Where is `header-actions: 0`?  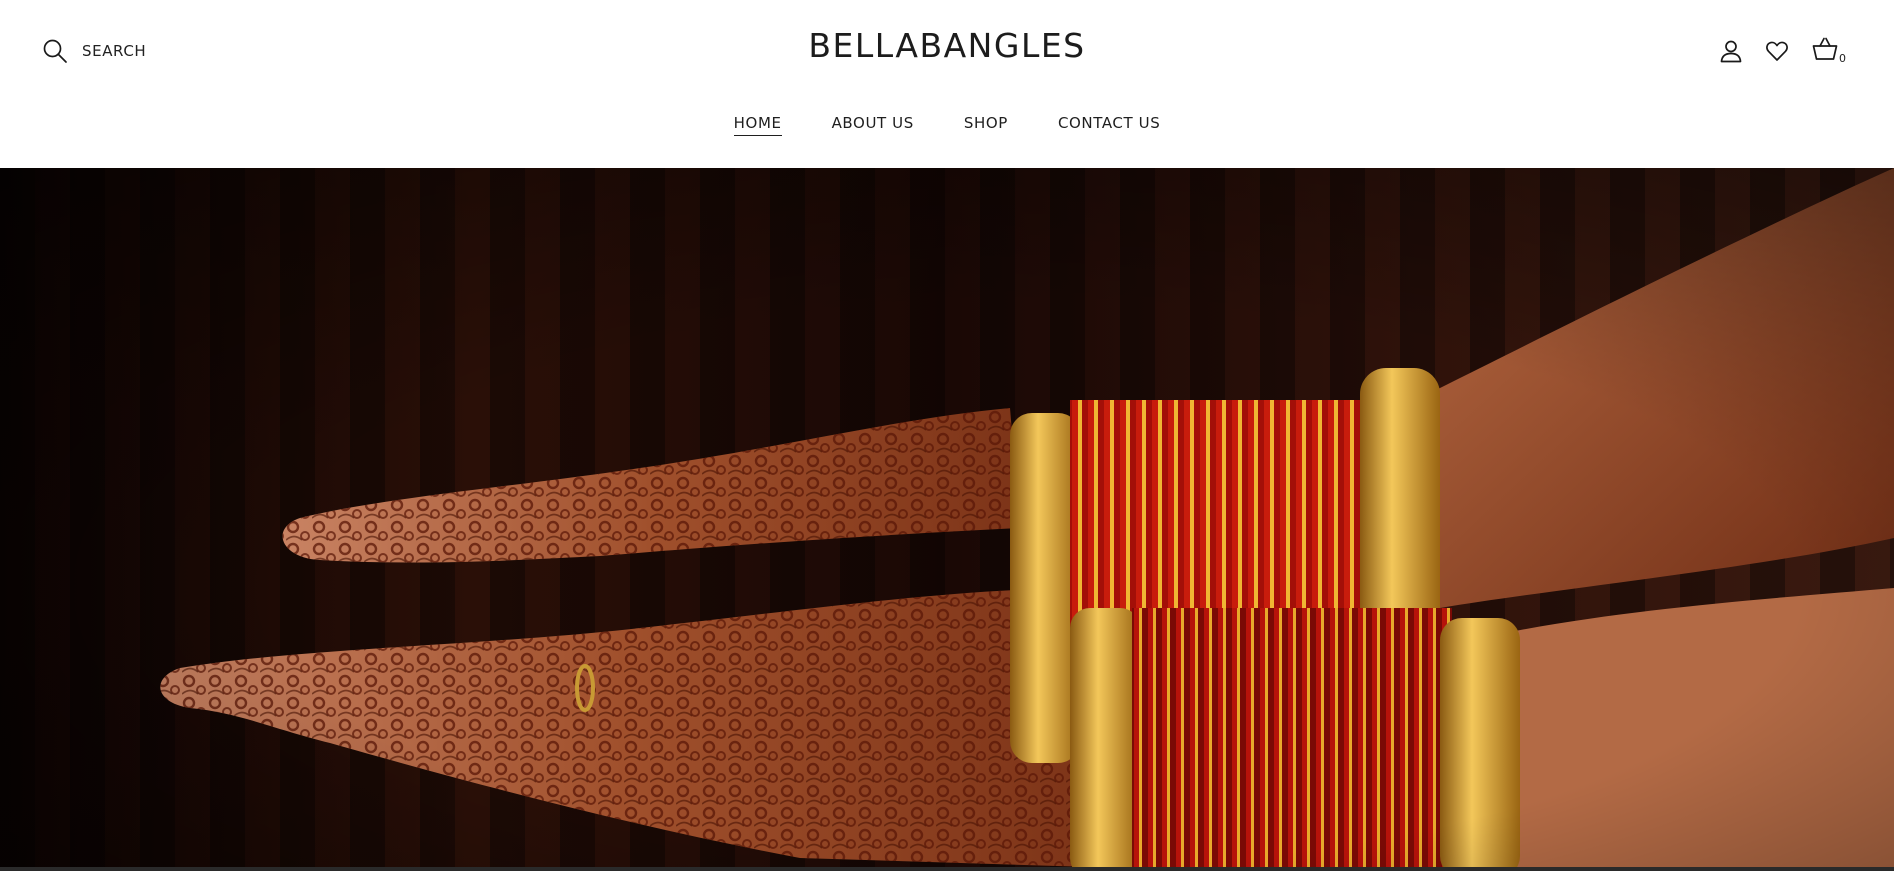
header-actions: 0 is located at coordinates (1772, 51).